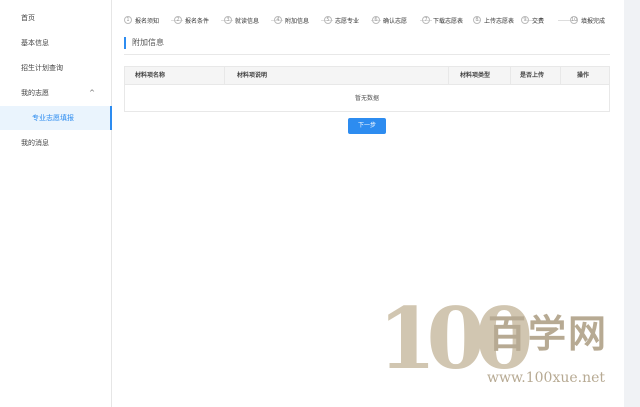 This screenshot has height=407, width=640. What do you see at coordinates (252, 75) in the screenshot?
I see `column-header-description: 材料项说明` at bounding box center [252, 75].